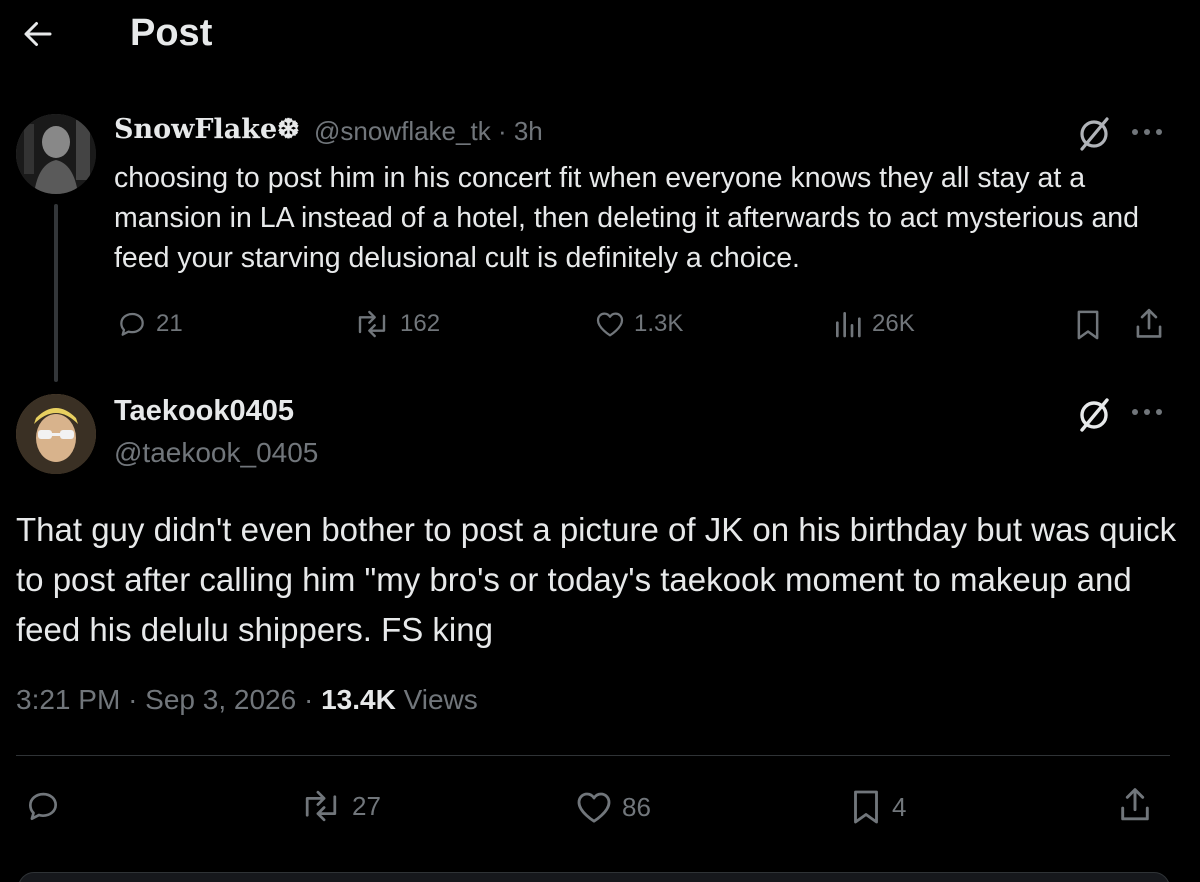  What do you see at coordinates (358, 699) in the screenshot?
I see `views-count: 13.4K` at bounding box center [358, 699].